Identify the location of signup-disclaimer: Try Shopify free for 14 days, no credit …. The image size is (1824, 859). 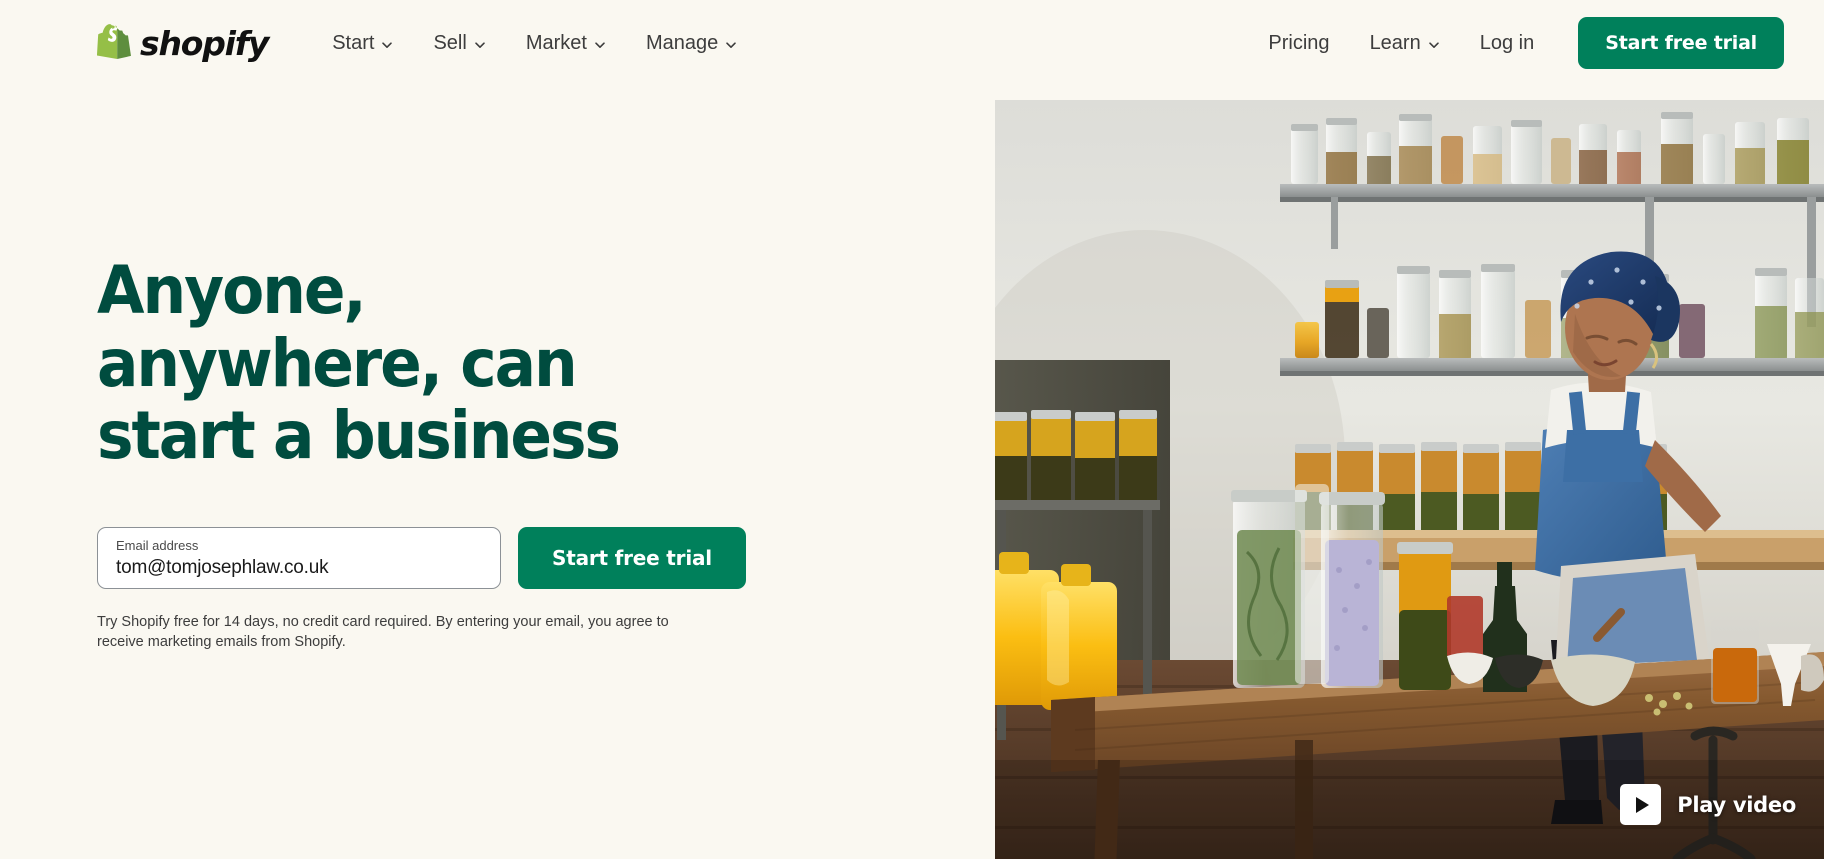
(383, 632).